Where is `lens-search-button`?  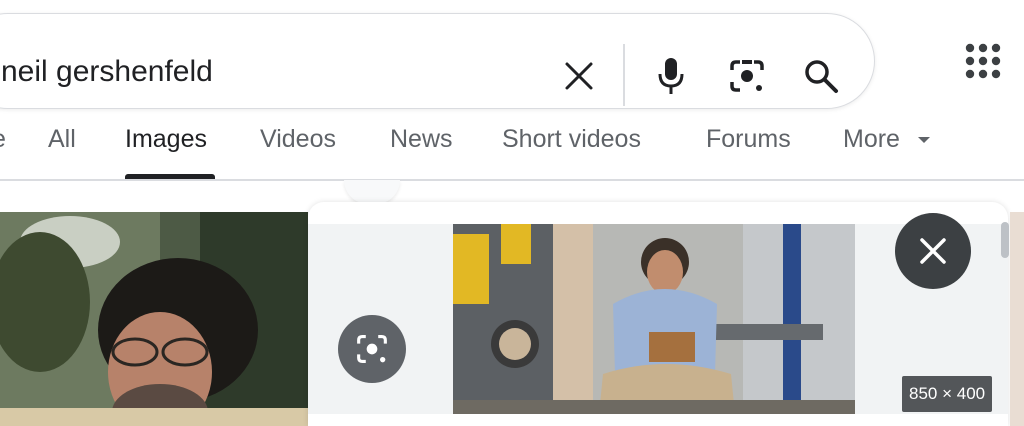
lens-search-button is located at coordinates (747, 76).